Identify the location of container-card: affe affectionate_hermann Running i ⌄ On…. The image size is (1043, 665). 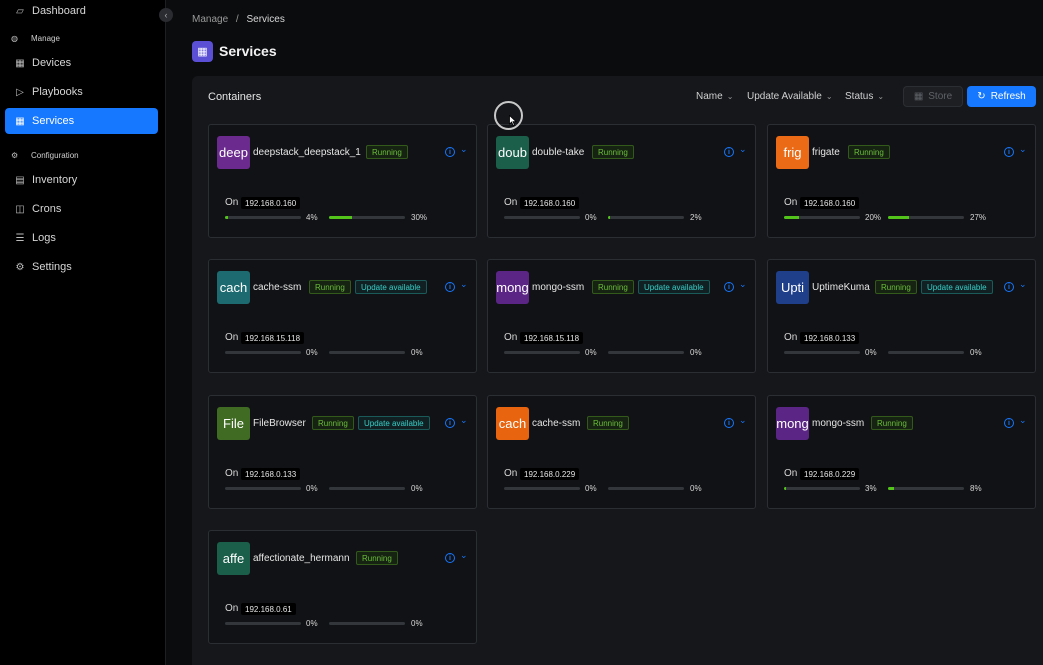
(342, 587).